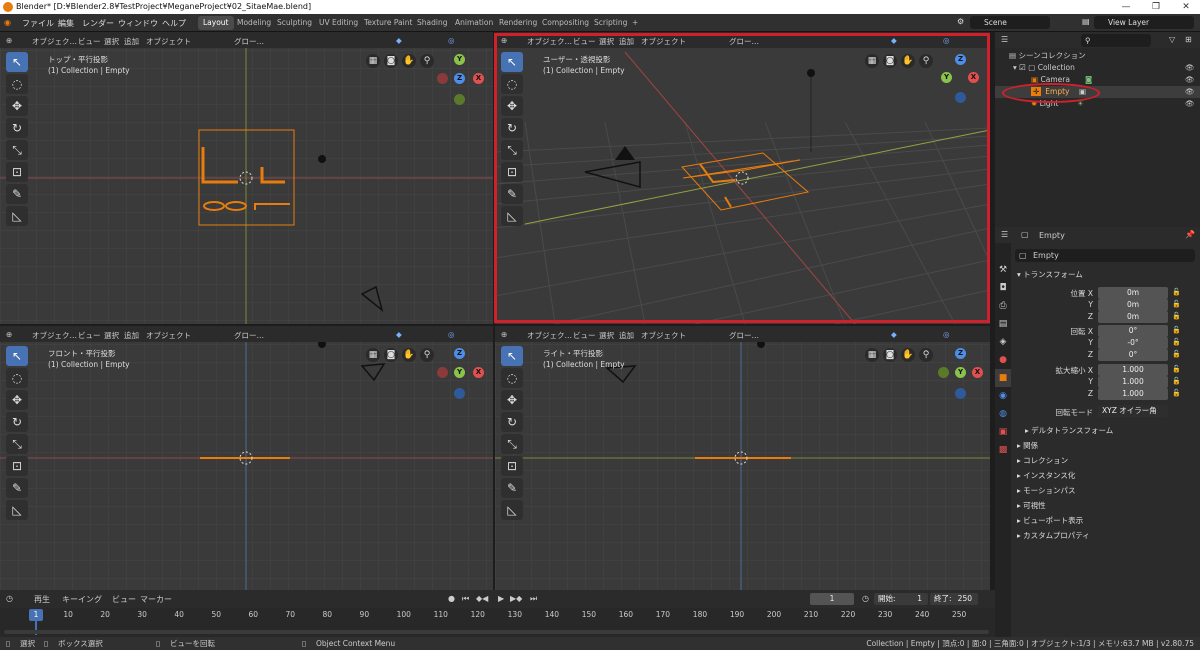  I want to click on grid-view-icon: ▦, so click(373, 61).